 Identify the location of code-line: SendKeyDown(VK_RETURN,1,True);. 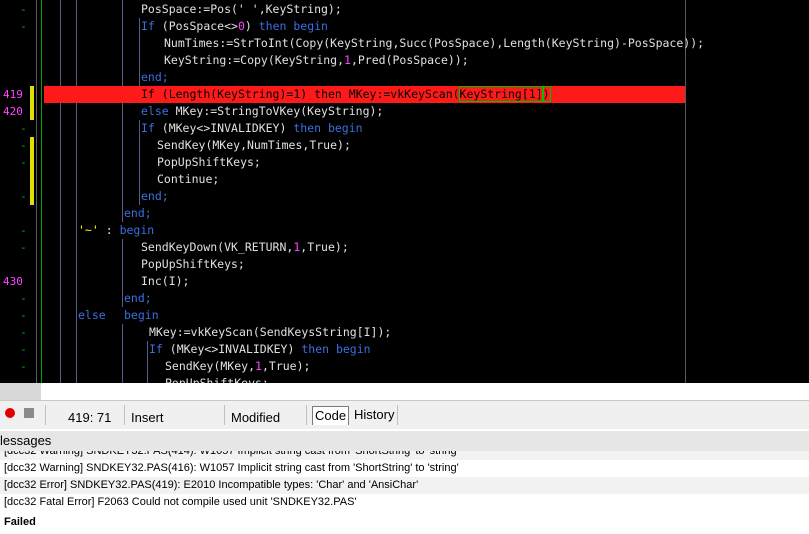
(404, 247).